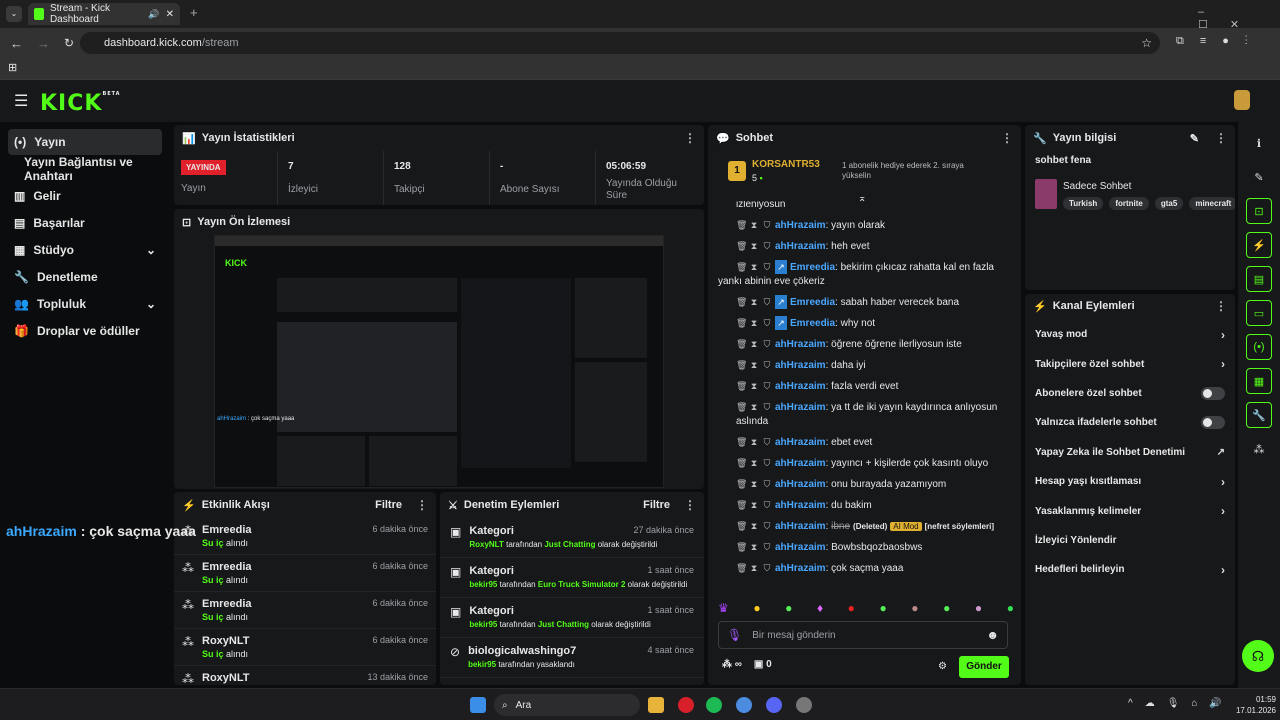  I want to click on chat-message: 🗑 ⧗ ⛉ ahHrazaim: fazla verdi evet, so click(866, 386).